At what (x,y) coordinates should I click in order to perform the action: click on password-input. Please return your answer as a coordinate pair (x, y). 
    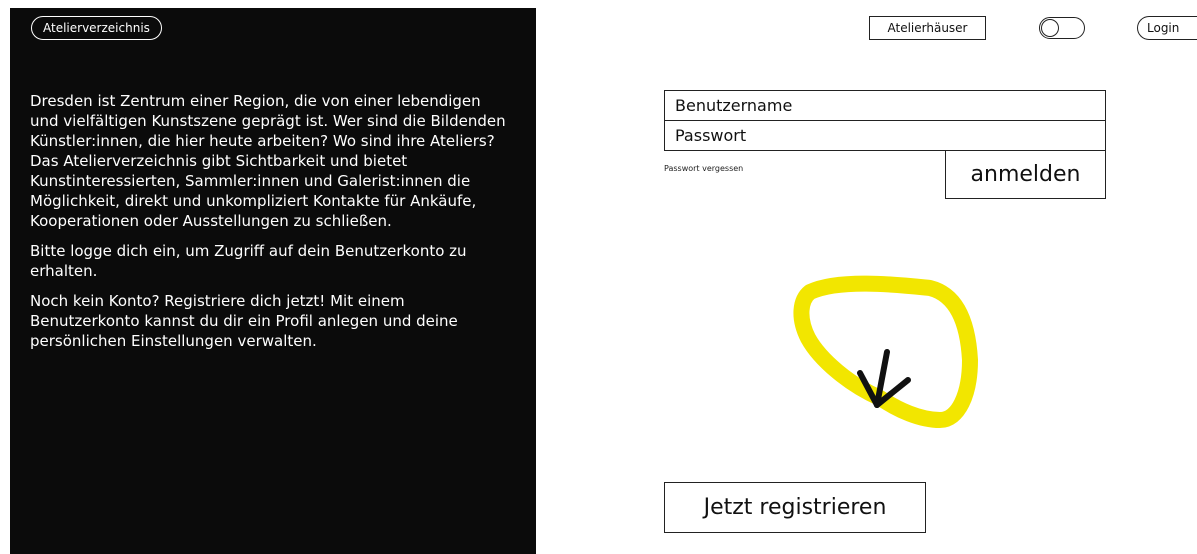
    Looking at the image, I should click on (885, 135).